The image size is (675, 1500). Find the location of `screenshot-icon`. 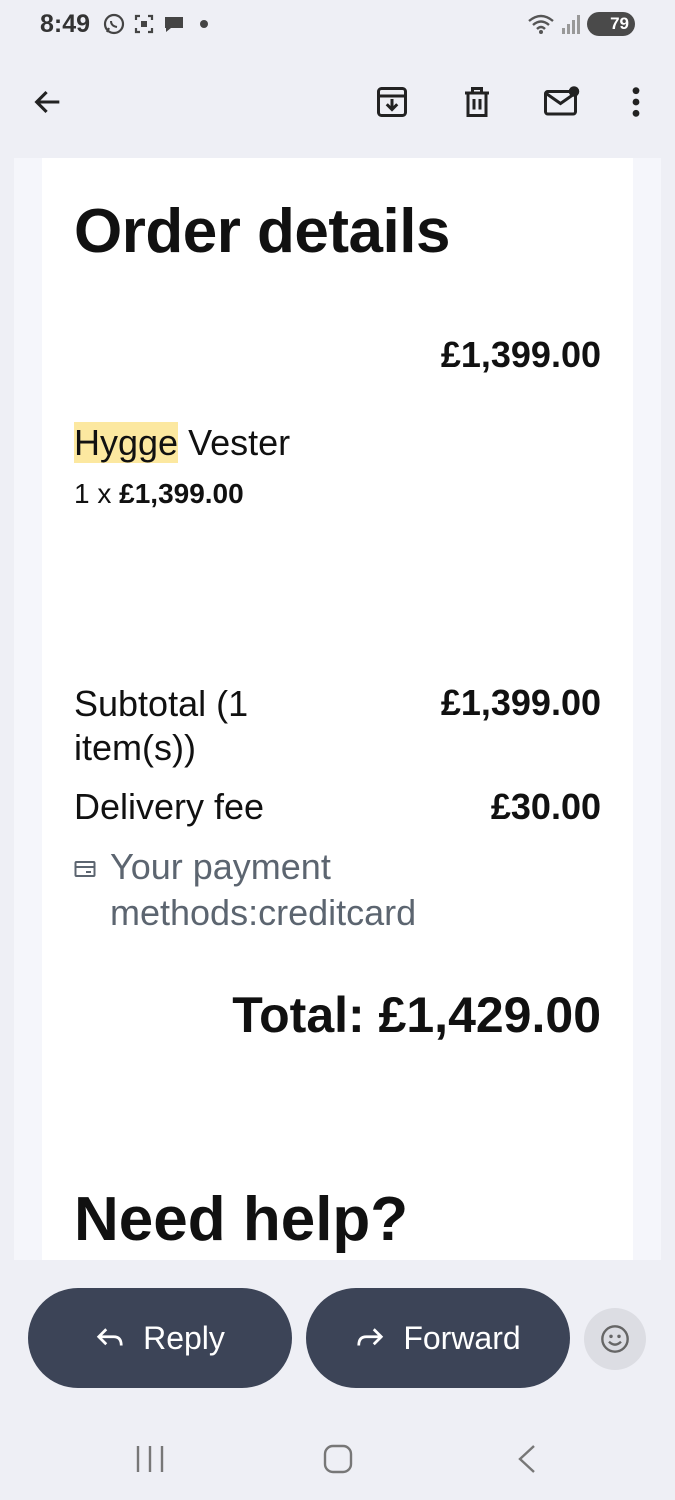

screenshot-icon is located at coordinates (144, 24).